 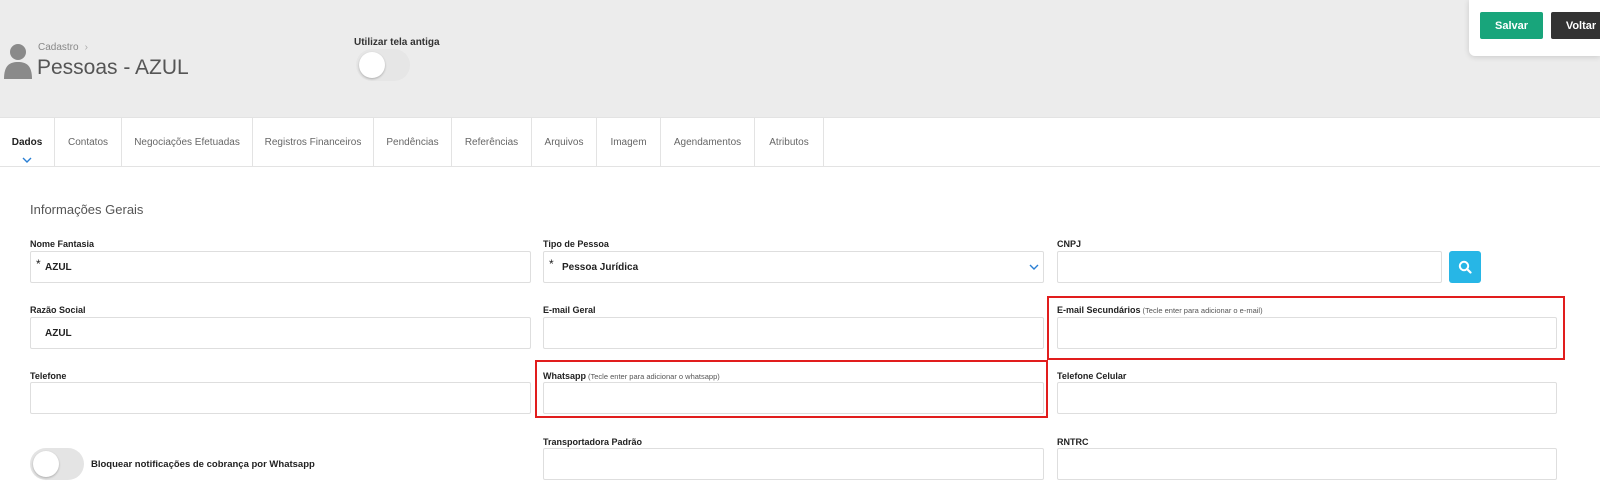 I want to click on page-title: Pessoas - AZUL, so click(x=113, y=67).